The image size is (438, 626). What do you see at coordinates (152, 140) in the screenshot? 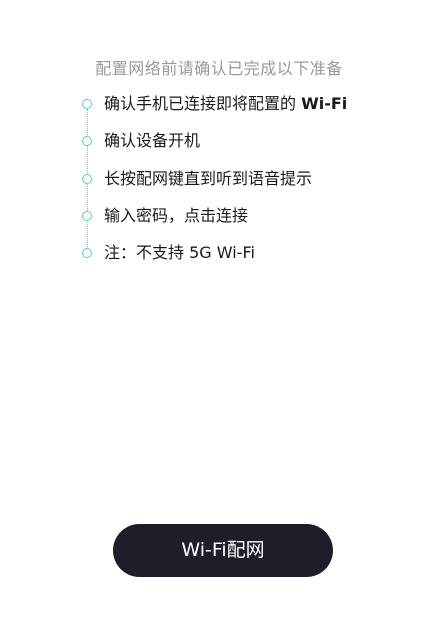
I see `step-label: 确认设备开机` at bounding box center [152, 140].